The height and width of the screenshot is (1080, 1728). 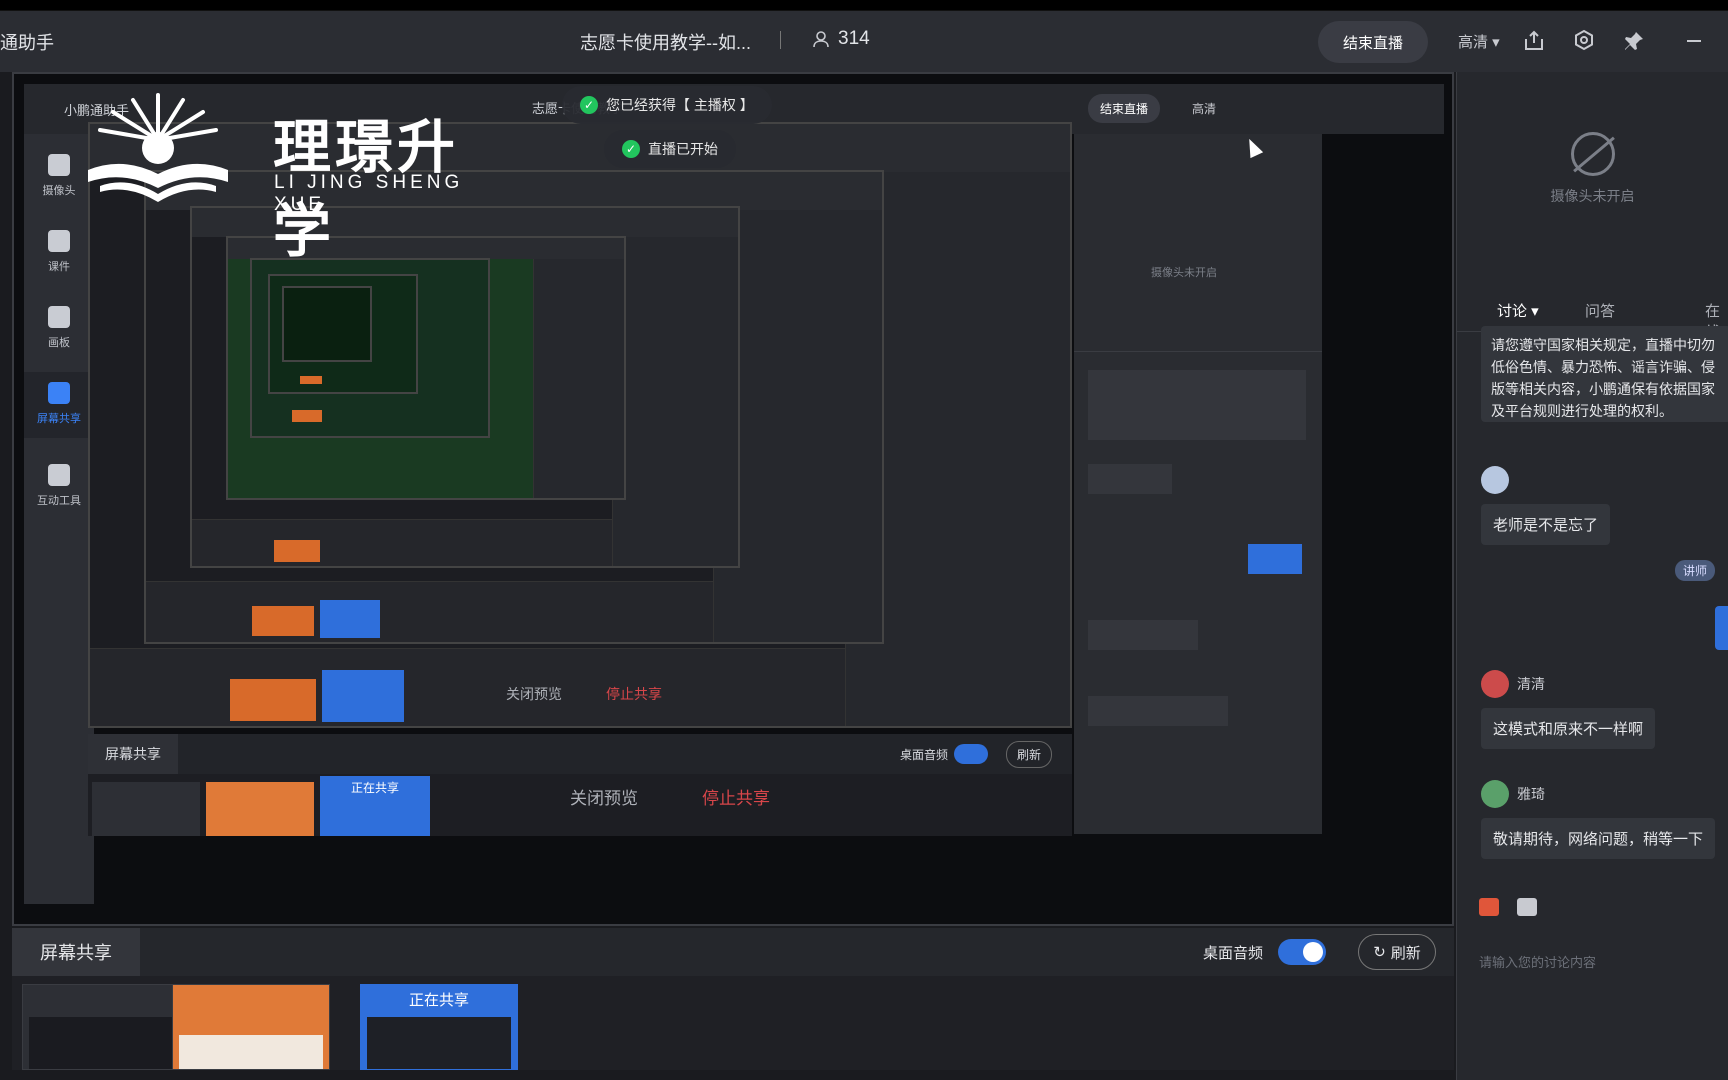 I want to click on nested-thumb-active, so click(x=350, y=619).